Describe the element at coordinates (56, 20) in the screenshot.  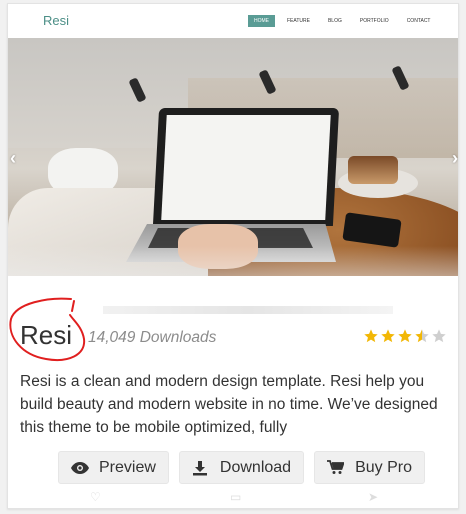
I see `preview-site-logo: Resi` at that location.